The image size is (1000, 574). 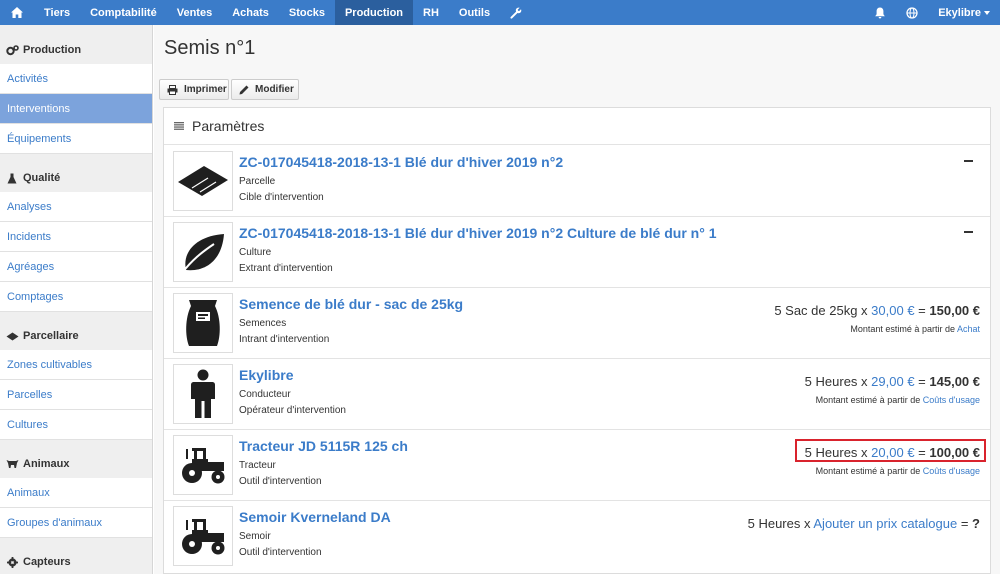 I want to click on sidebar-section-capteurs: Capteurs, so click(x=76, y=561).